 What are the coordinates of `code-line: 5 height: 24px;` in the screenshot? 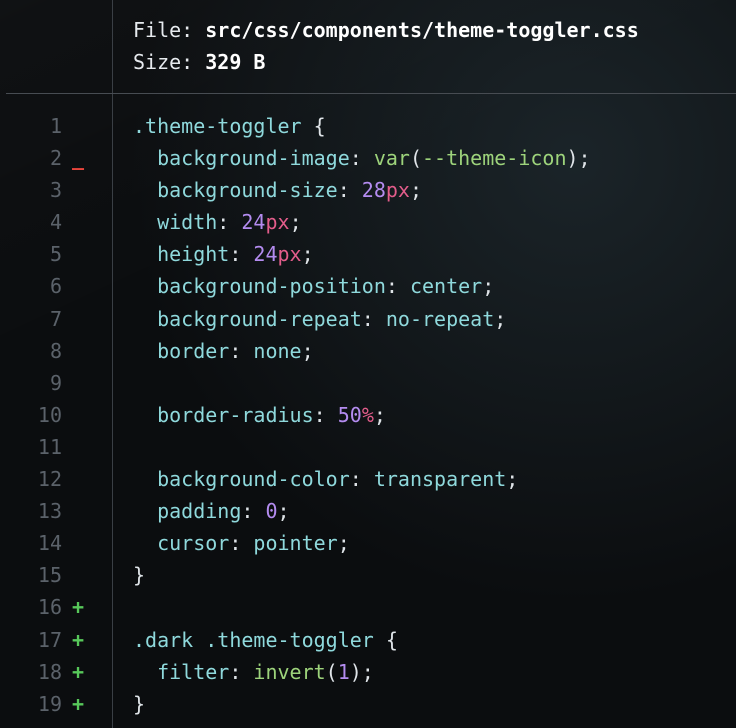 It's located at (368, 254).